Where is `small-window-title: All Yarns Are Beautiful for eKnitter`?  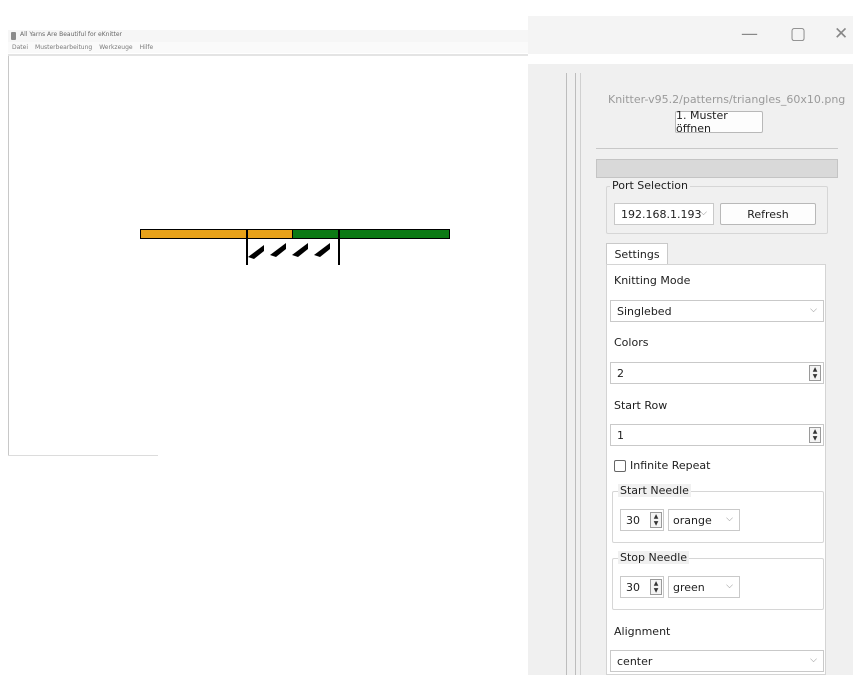
small-window-title: All Yarns Are Beautiful for eKnitter is located at coordinates (71, 34).